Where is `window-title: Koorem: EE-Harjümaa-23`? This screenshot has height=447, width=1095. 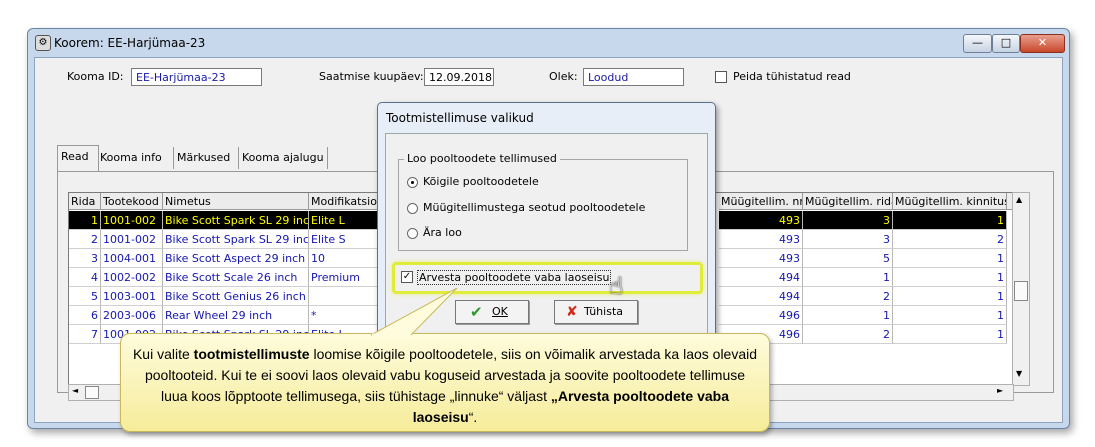
window-title: Koorem: EE-Harjümaa-23 is located at coordinates (130, 43).